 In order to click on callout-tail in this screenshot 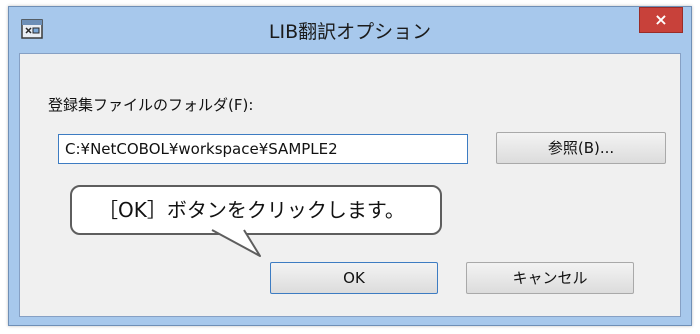, I will do `click(236, 242)`.